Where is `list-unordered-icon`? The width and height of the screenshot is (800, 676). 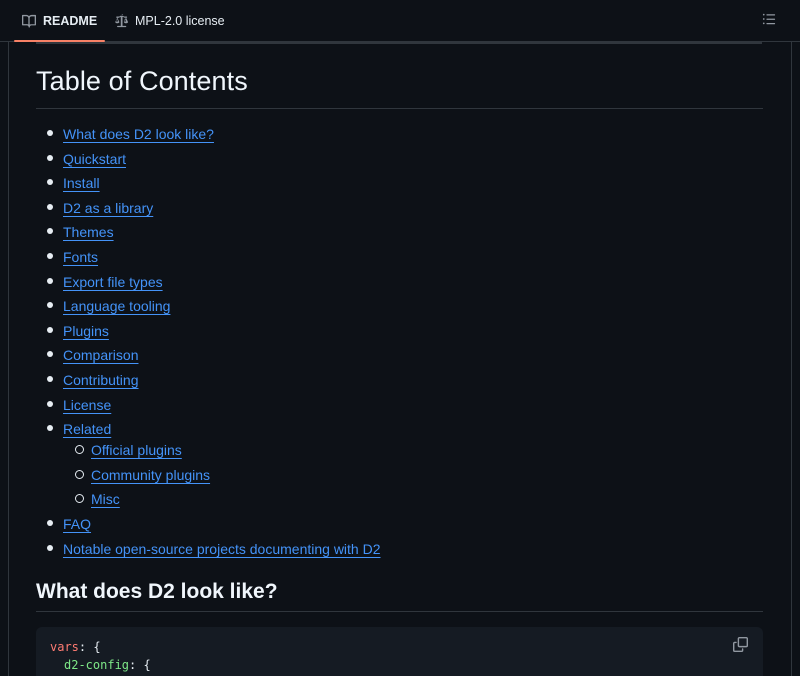
list-unordered-icon is located at coordinates (769, 21).